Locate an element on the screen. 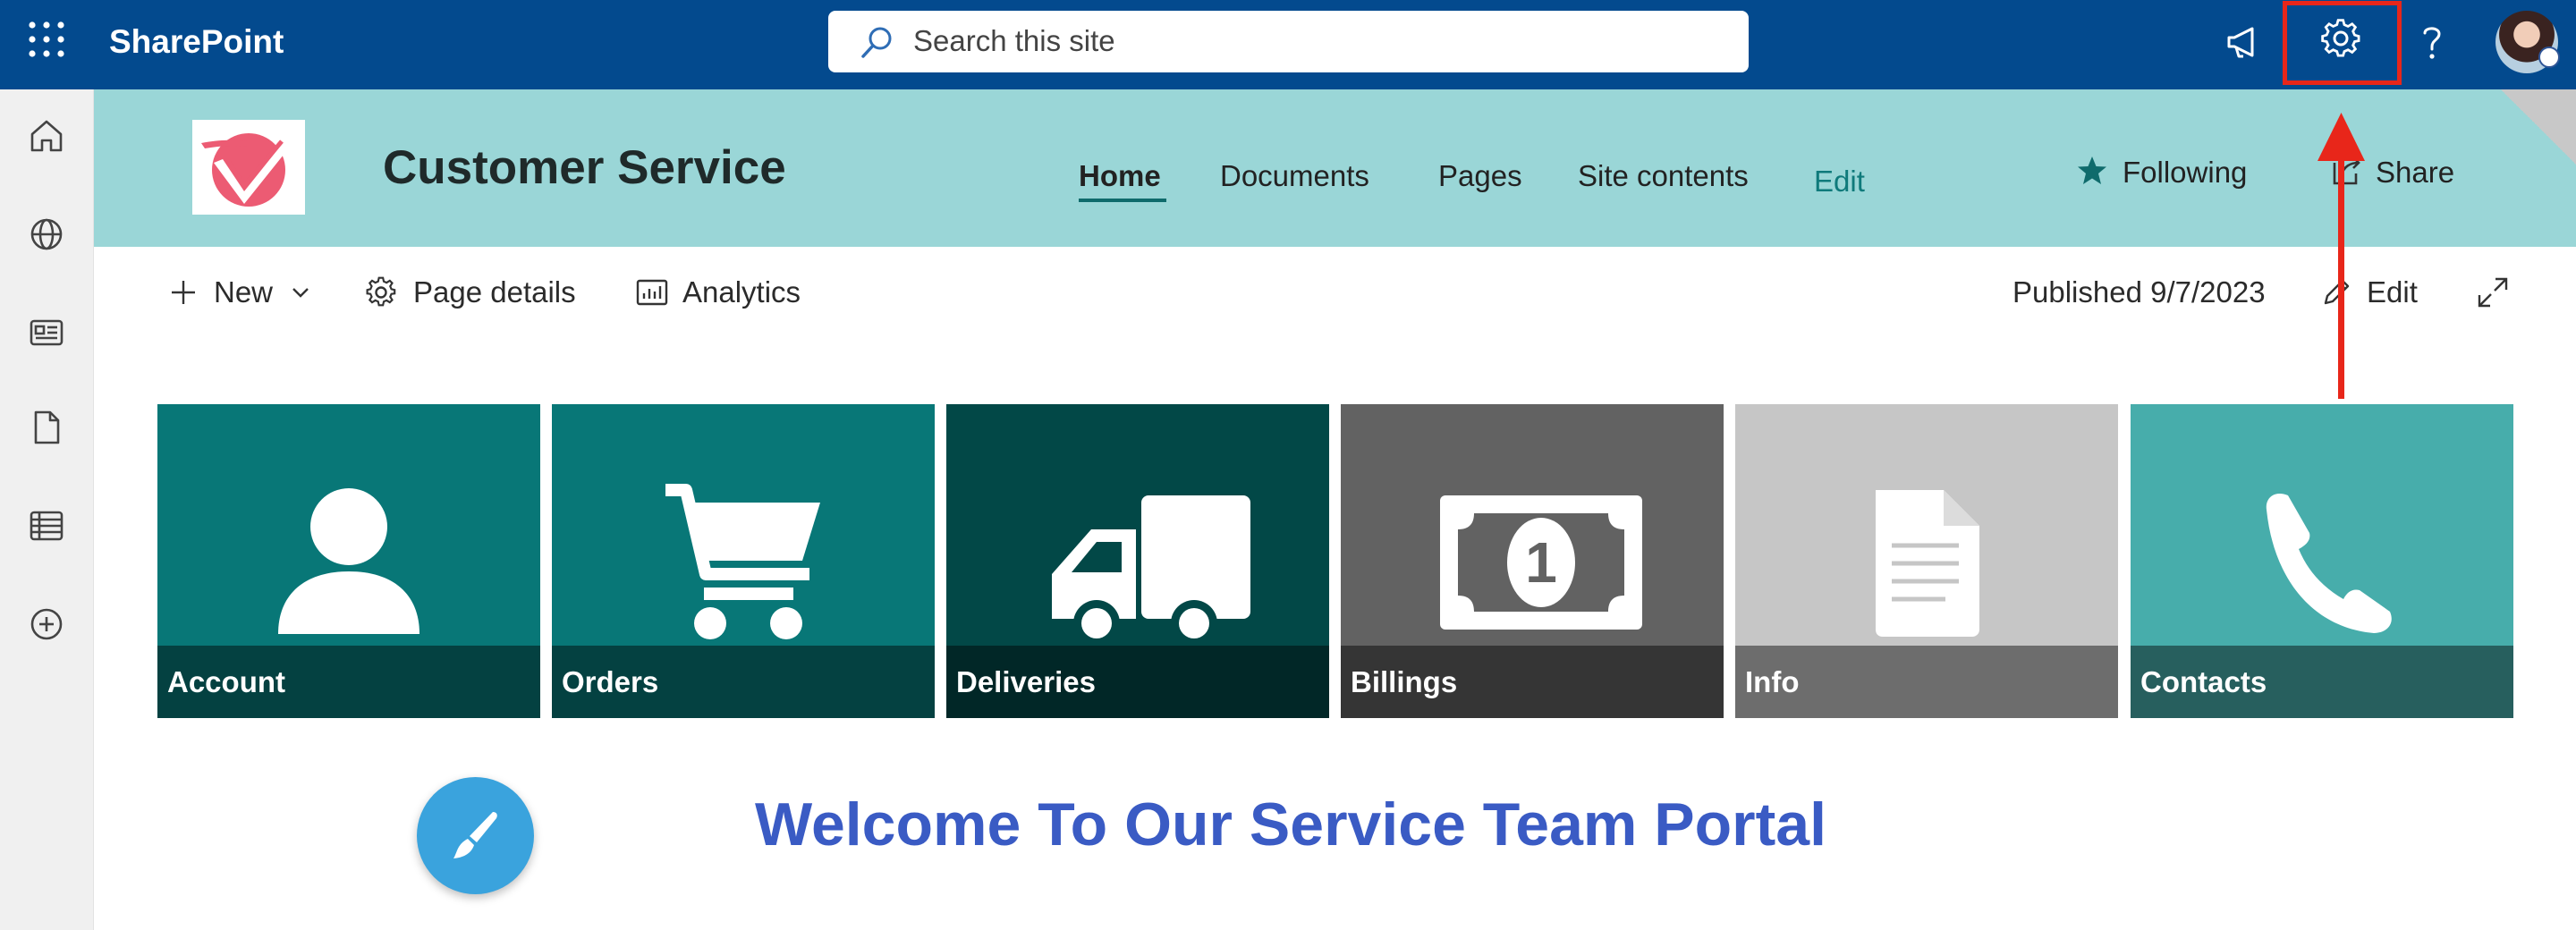 The height and width of the screenshot is (930, 2576). phone-icon is located at coordinates (2329, 563).